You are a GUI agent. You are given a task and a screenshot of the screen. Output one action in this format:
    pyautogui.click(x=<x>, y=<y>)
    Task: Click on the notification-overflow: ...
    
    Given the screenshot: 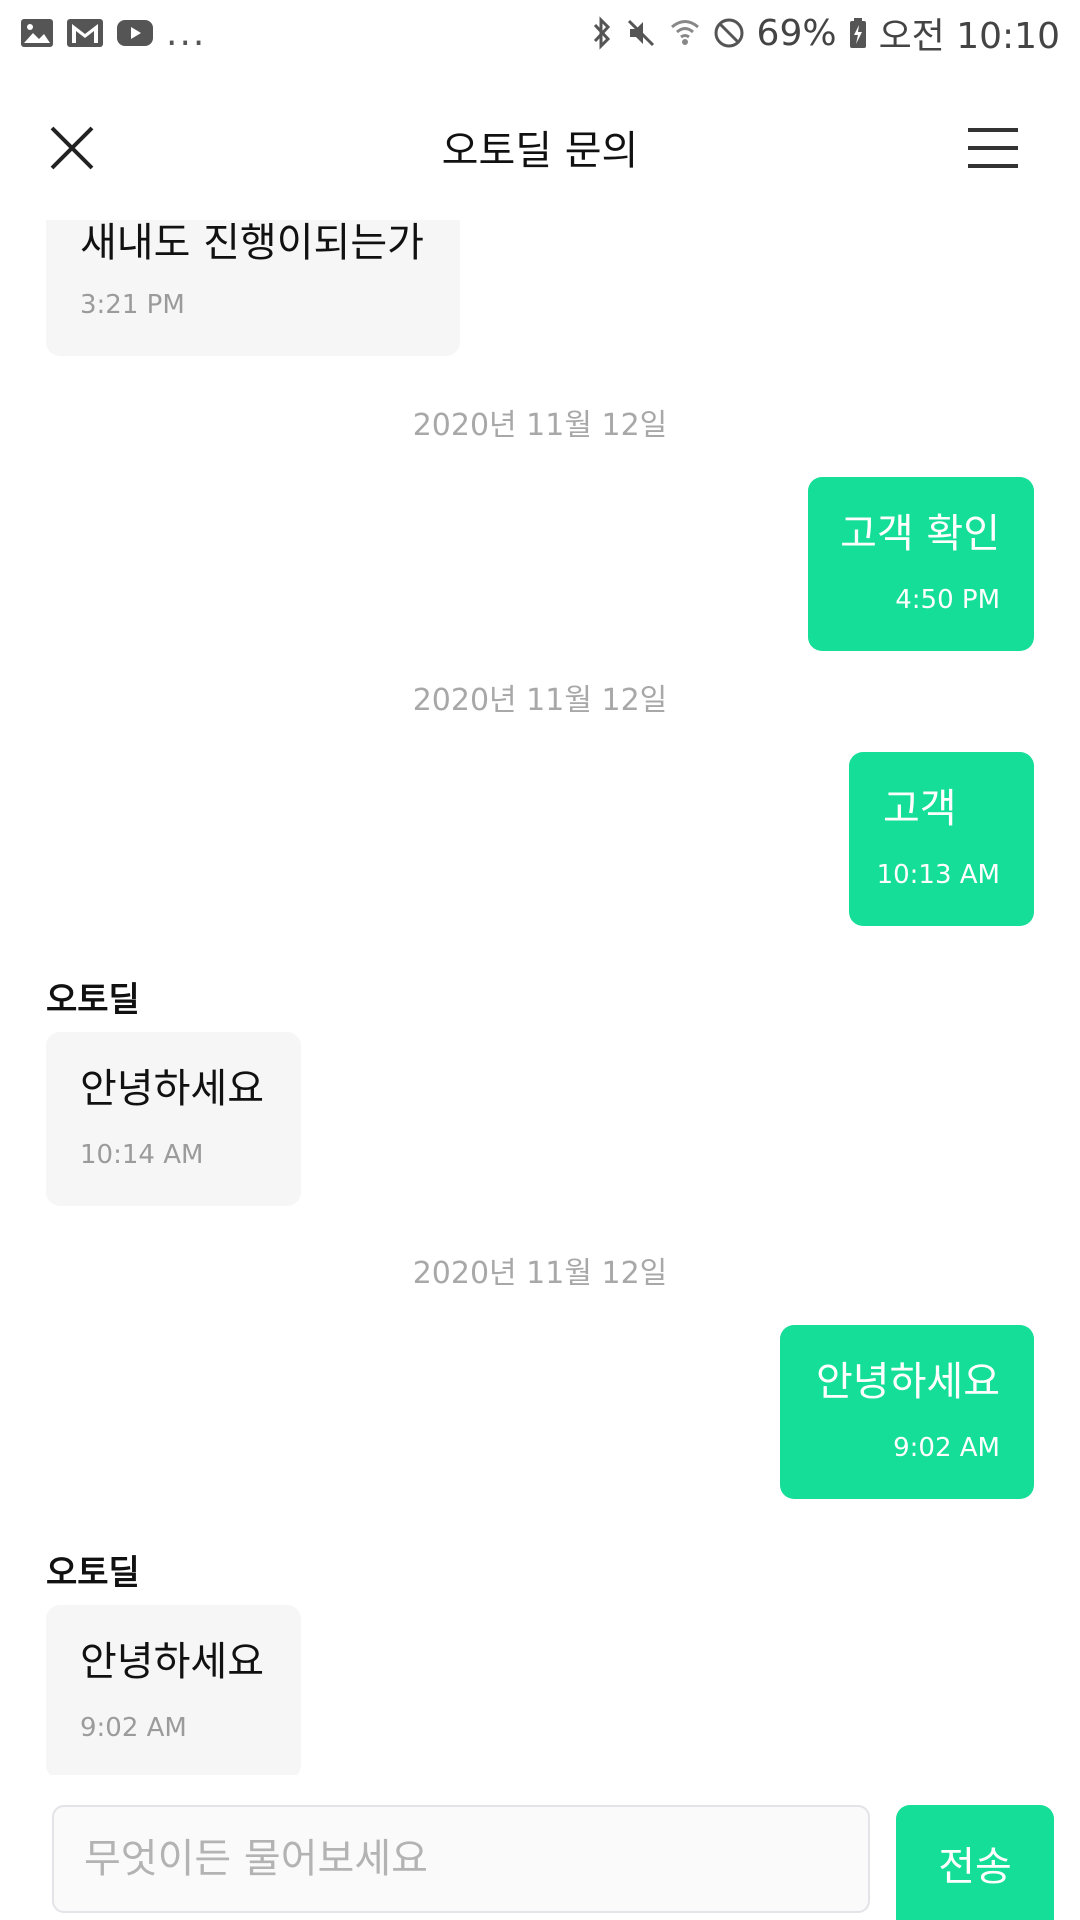 What is the action you would take?
    pyautogui.click(x=186, y=33)
    